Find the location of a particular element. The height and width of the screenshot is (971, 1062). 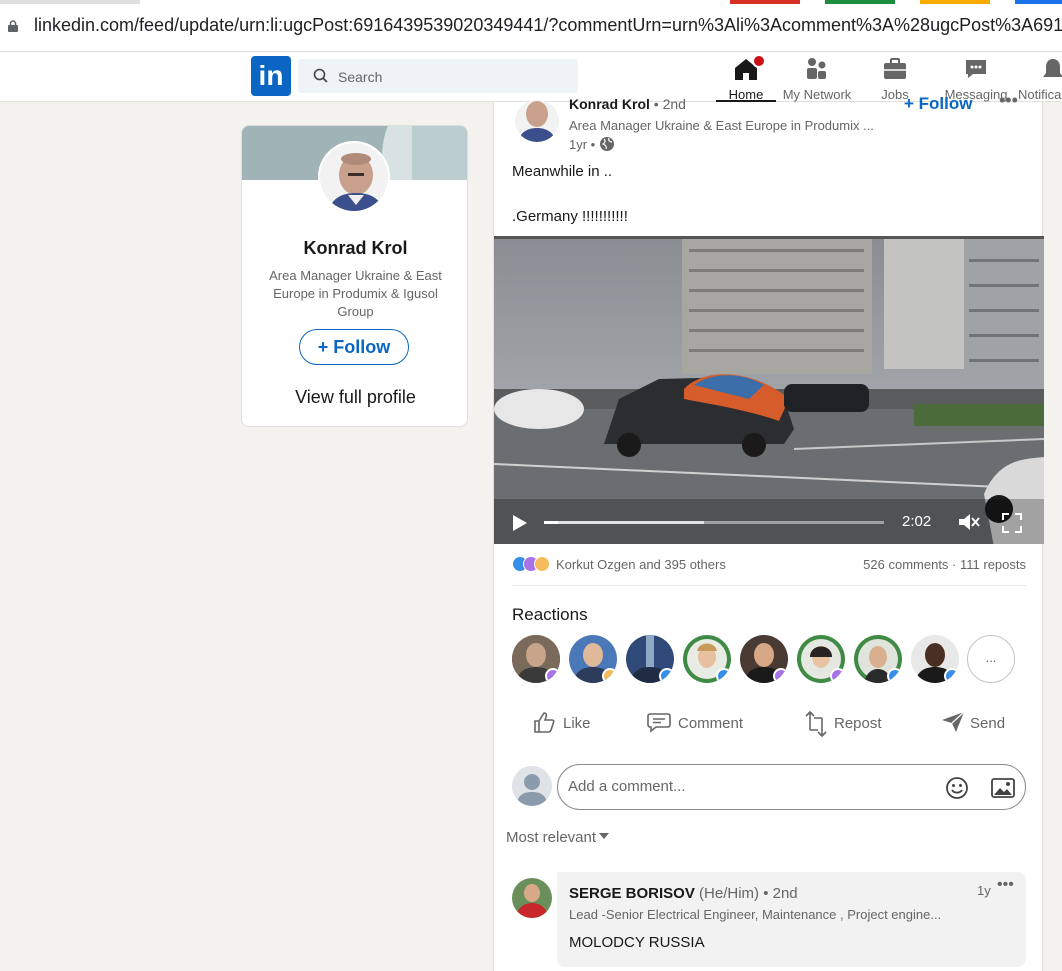

like-icon is located at coordinates (544, 722).